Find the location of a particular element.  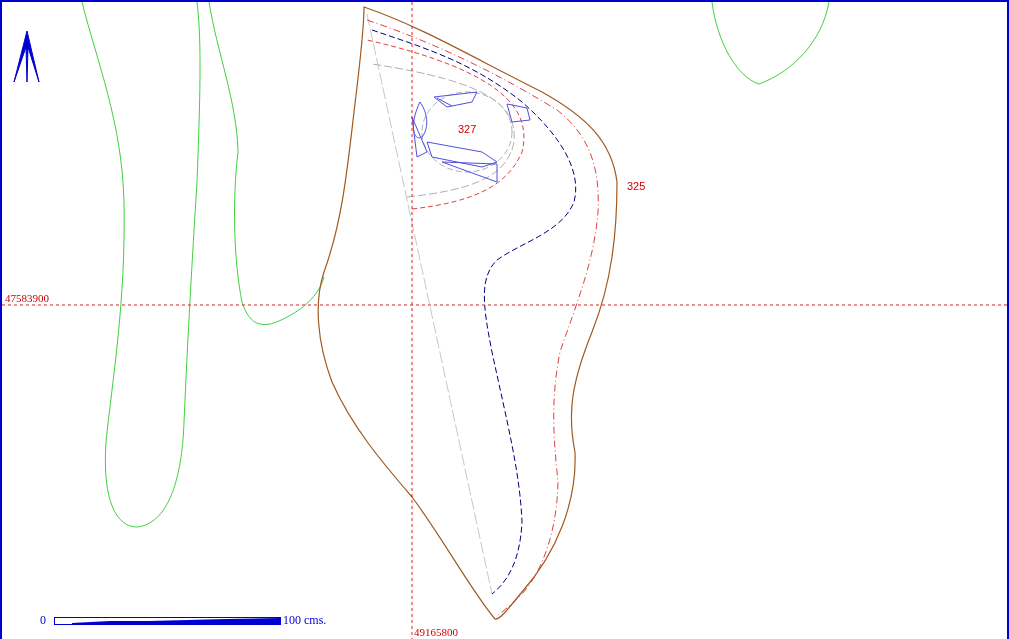

coordinate-label: 47583900 is located at coordinates (27, 298).